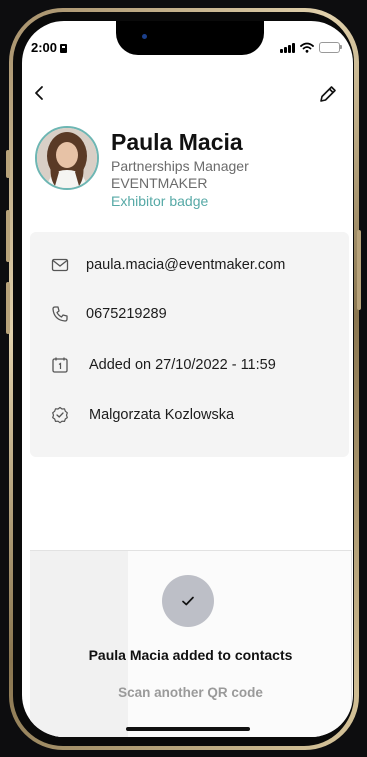 This screenshot has height=757, width=367. I want to click on status-time-text: 2:00, so click(44, 47).